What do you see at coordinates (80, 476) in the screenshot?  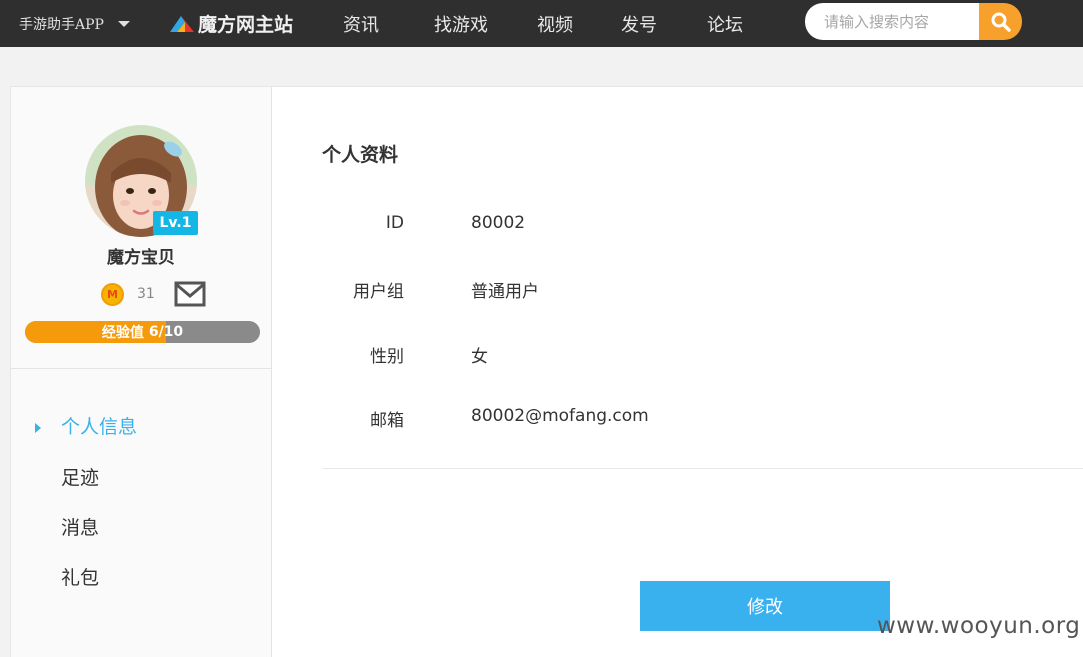 I see `sidebar-item-footprints: 足迹` at bounding box center [80, 476].